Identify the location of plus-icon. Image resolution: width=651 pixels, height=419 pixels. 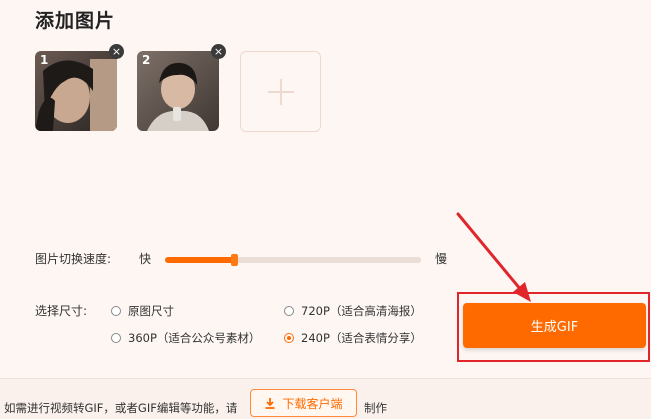
(281, 92).